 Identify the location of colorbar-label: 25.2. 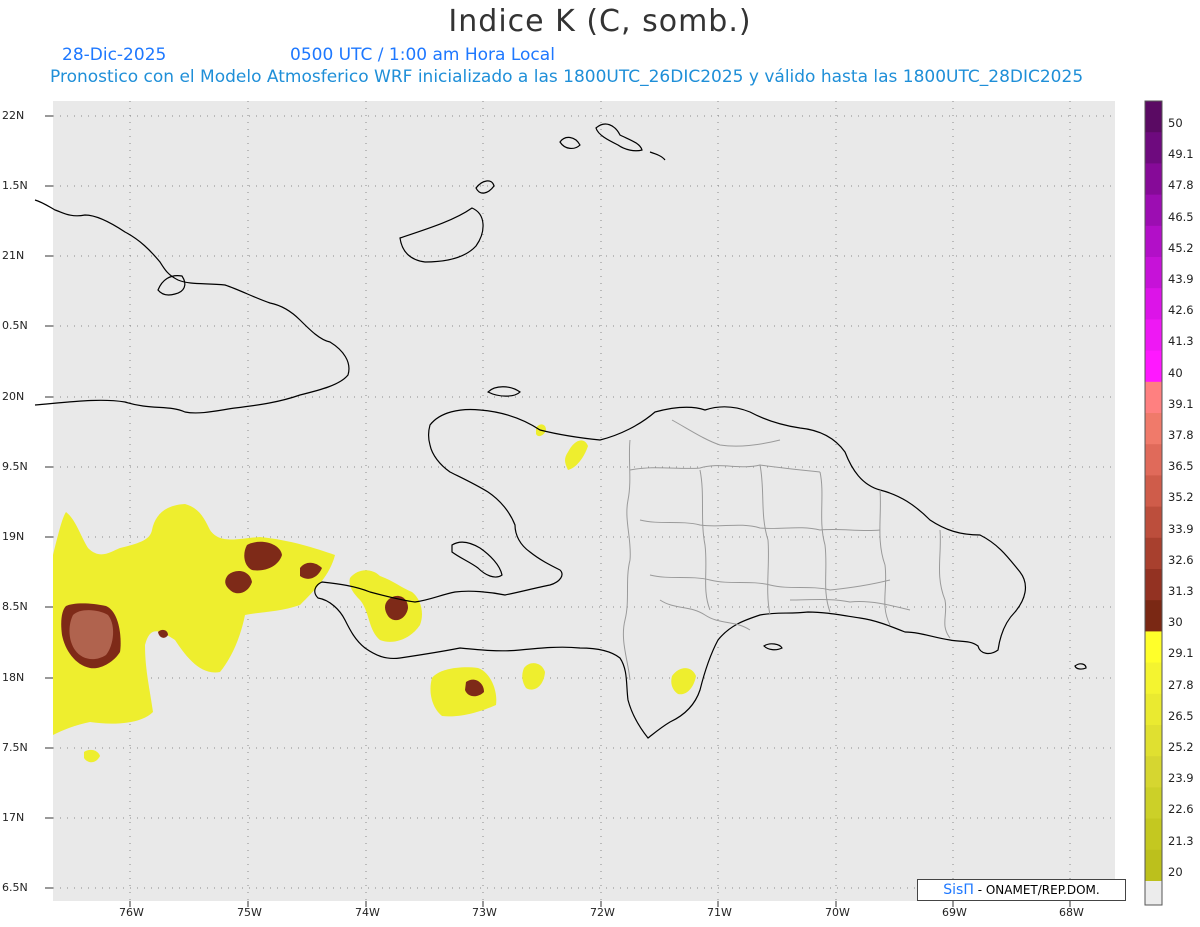
(1181, 747).